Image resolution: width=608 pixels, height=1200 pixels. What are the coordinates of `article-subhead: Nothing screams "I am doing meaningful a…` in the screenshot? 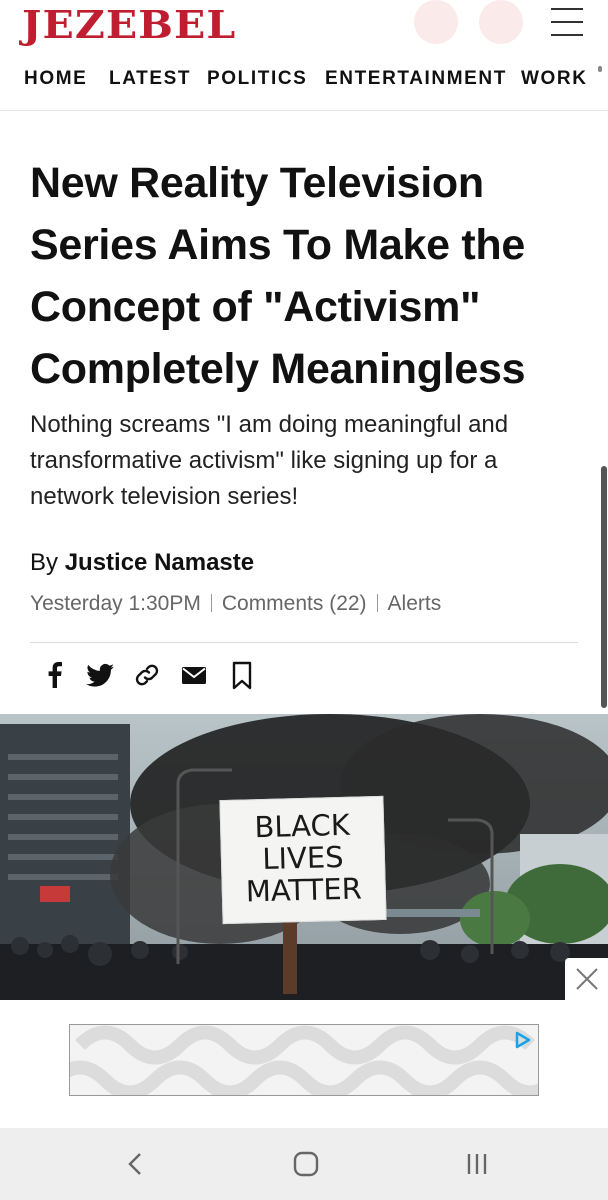 It's located at (269, 460).